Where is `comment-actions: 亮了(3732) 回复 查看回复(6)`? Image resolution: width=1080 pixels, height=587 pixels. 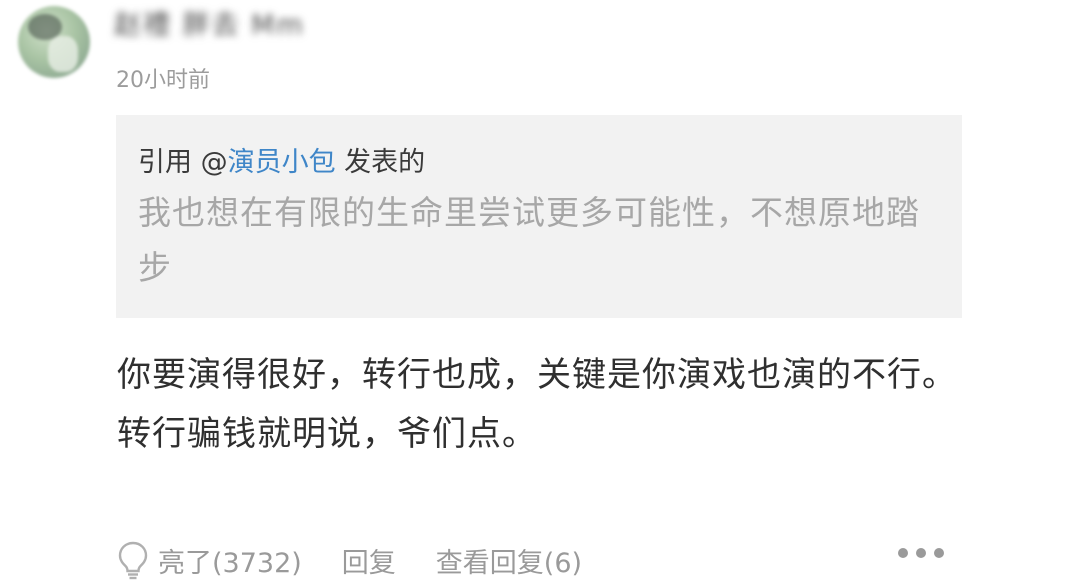 comment-actions: 亮了(3732) 回复 查看回复(6) is located at coordinates (536, 560).